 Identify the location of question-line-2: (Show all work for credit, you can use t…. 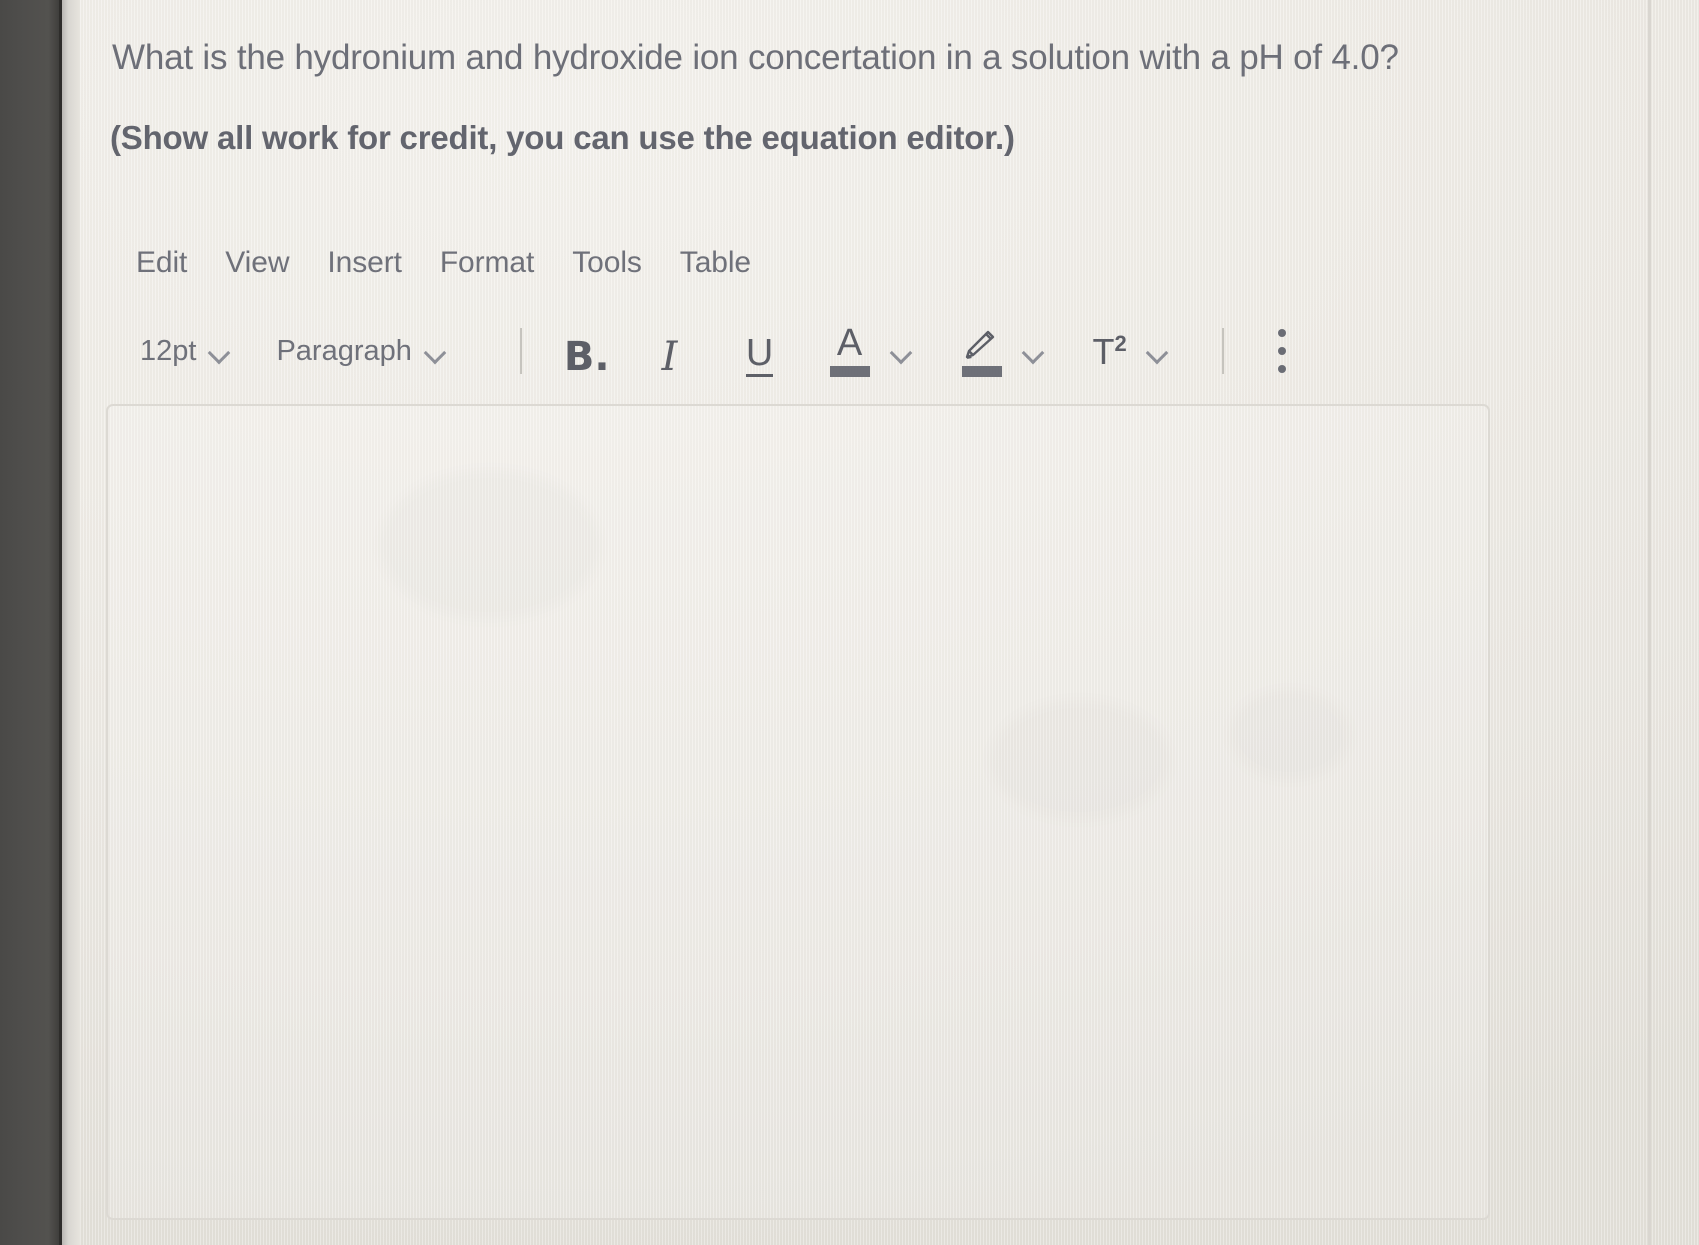
(562, 137).